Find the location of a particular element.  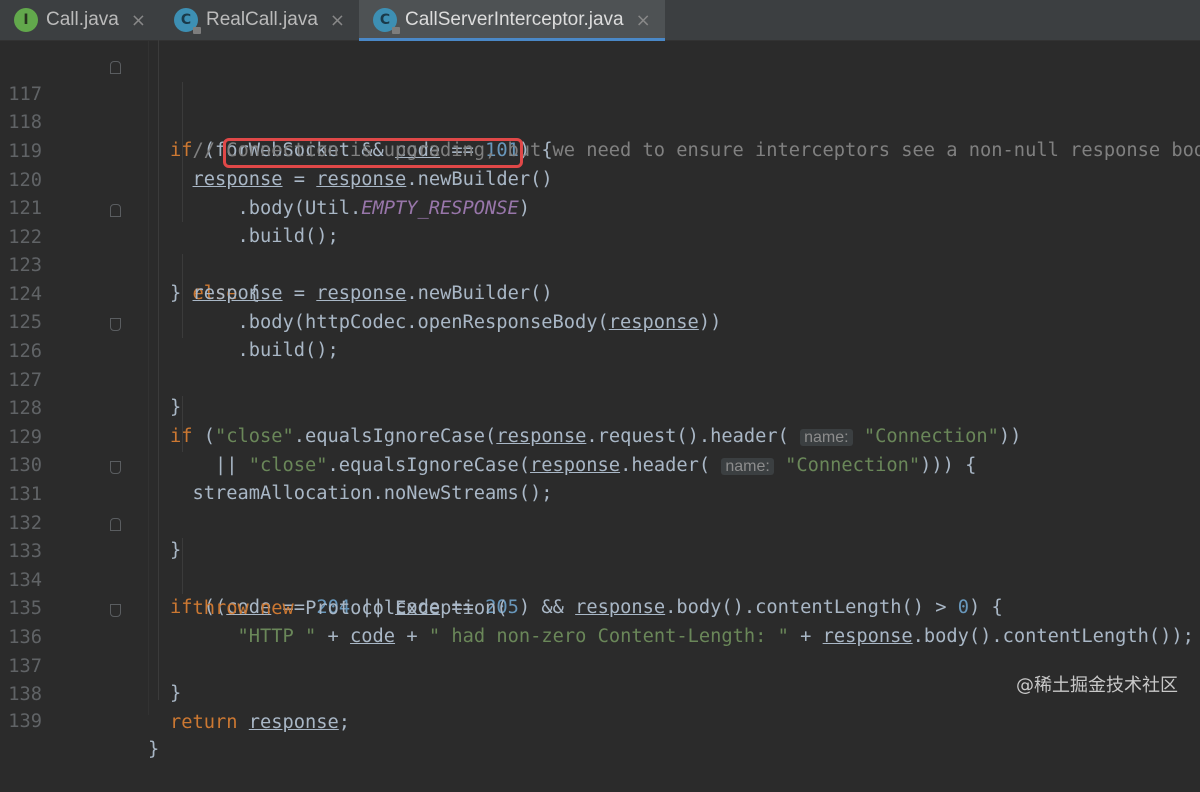

tab-realcall-java: C RealCall.java × is located at coordinates (259, 20).